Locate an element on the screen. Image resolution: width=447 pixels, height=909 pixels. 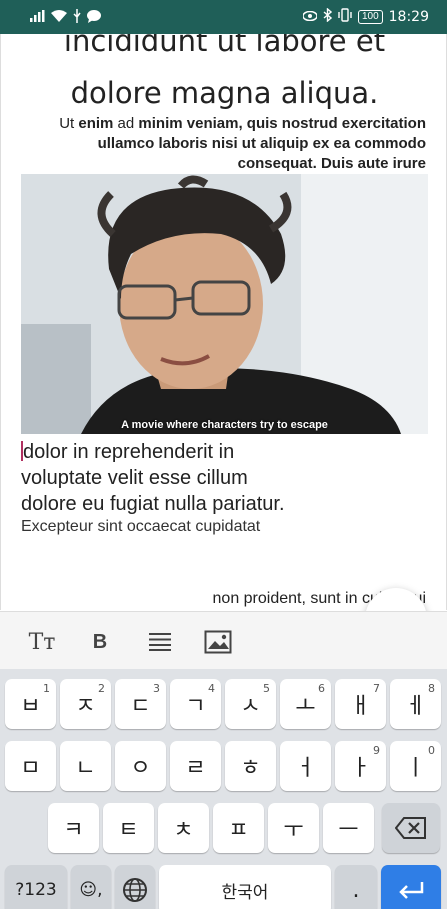
bold-text-run: enim is located at coordinates (96, 123).